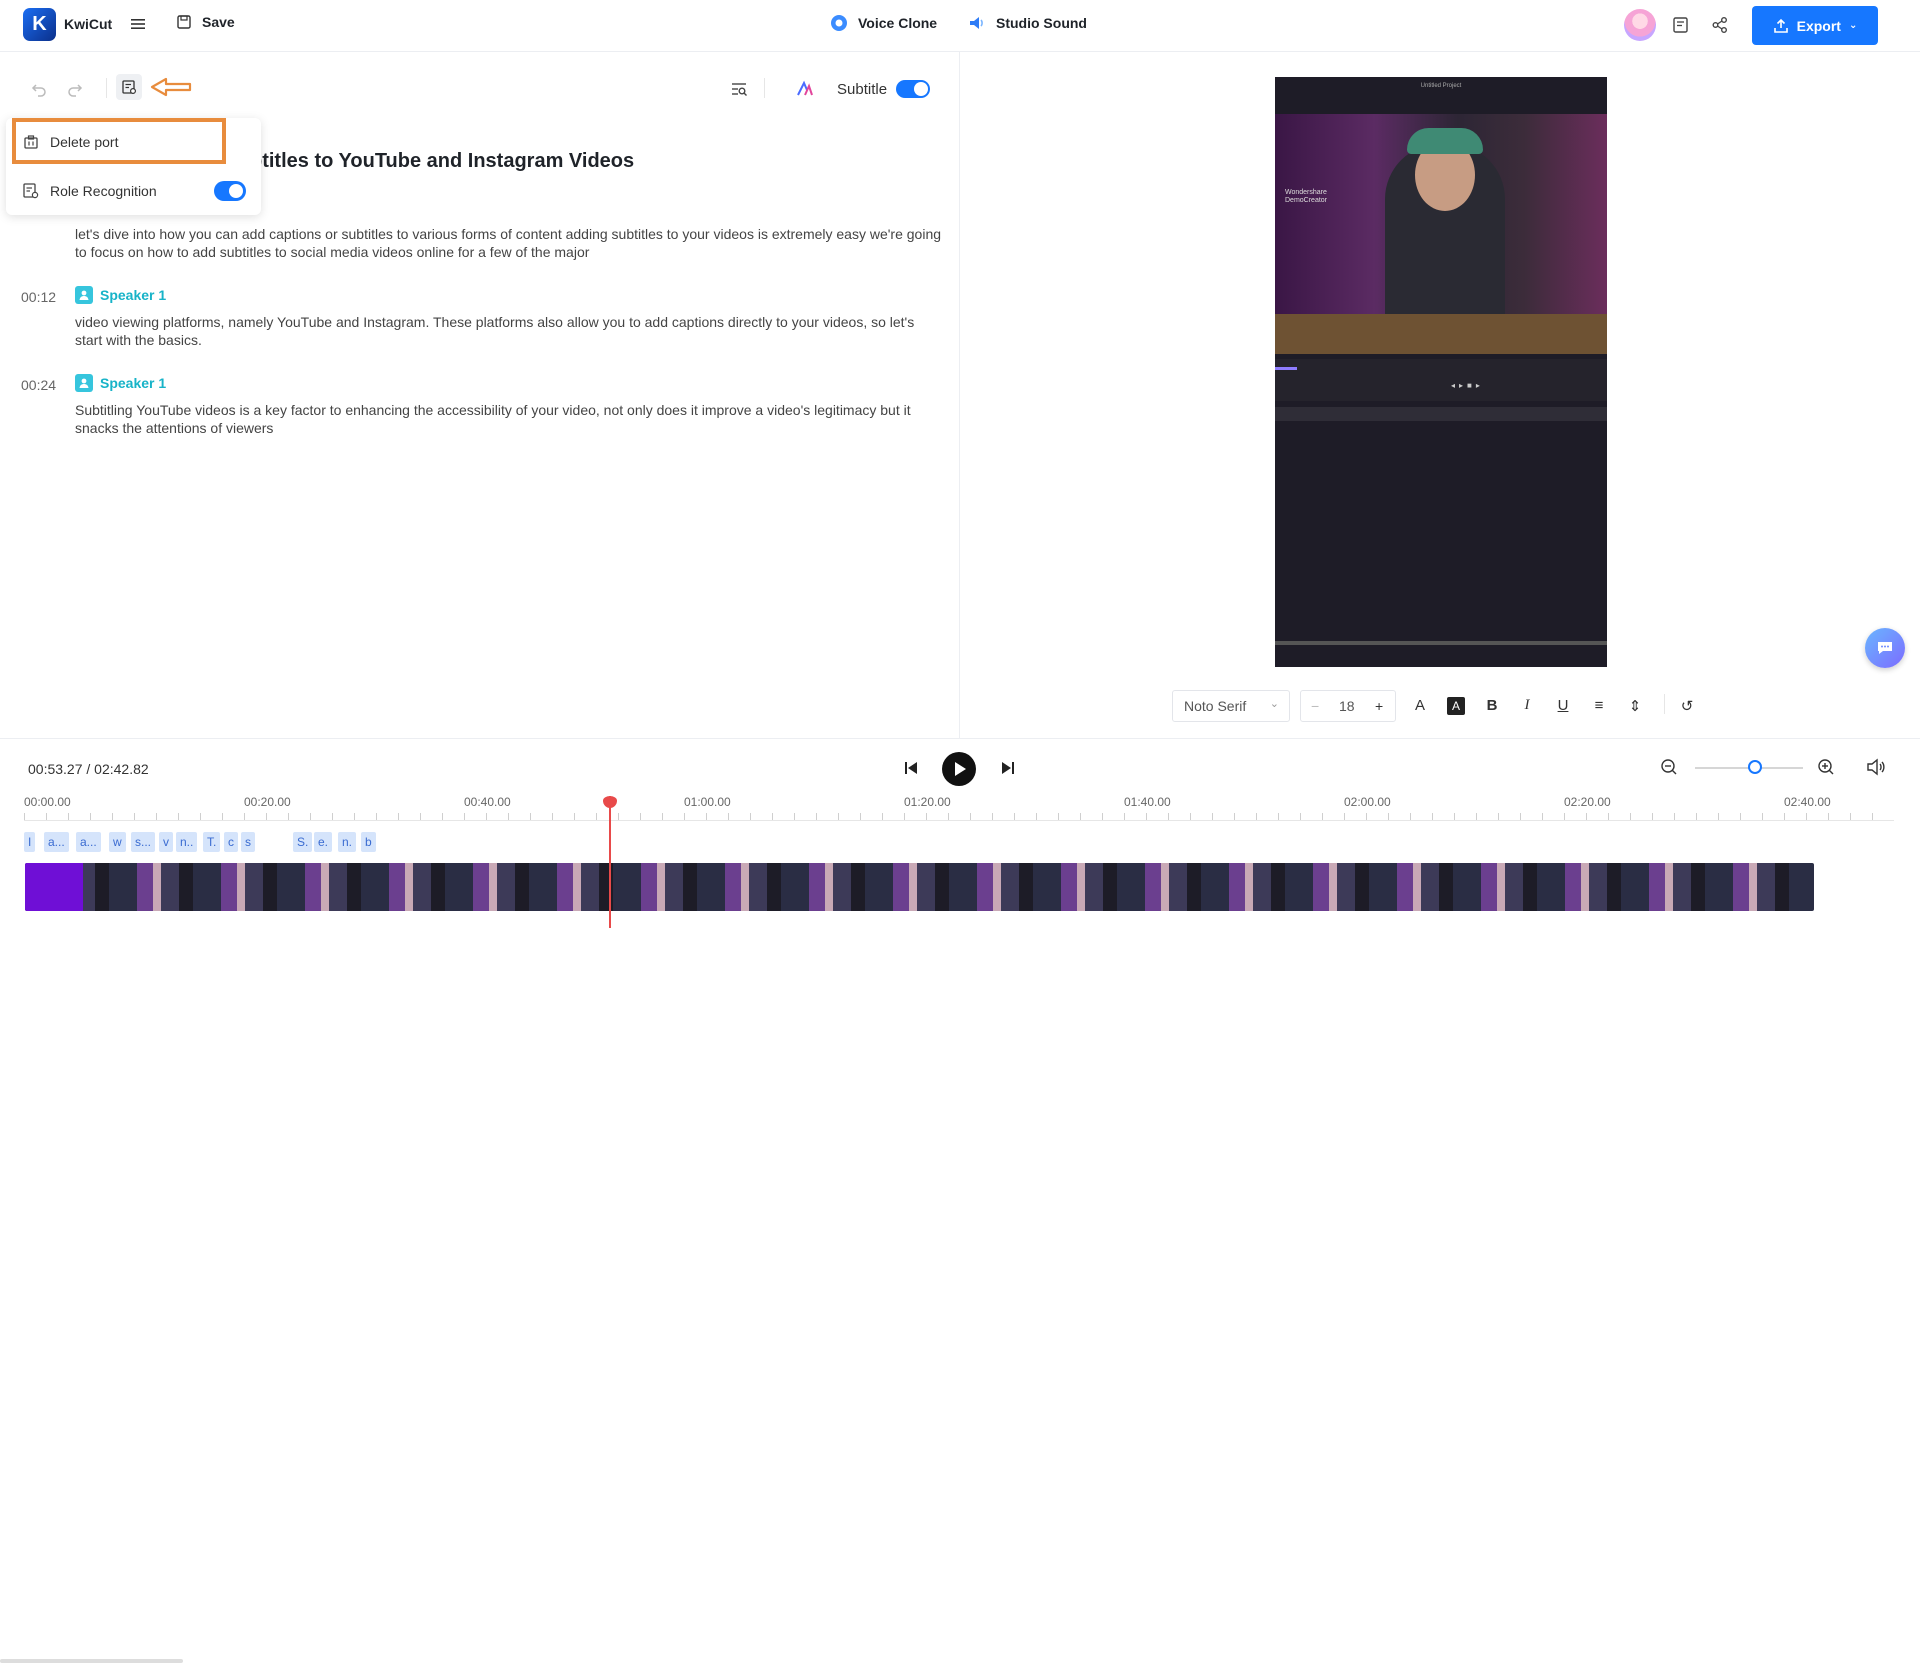 The image size is (1920, 1663). I want to click on studio-sound-button: Studio Sound, so click(1027, 23).